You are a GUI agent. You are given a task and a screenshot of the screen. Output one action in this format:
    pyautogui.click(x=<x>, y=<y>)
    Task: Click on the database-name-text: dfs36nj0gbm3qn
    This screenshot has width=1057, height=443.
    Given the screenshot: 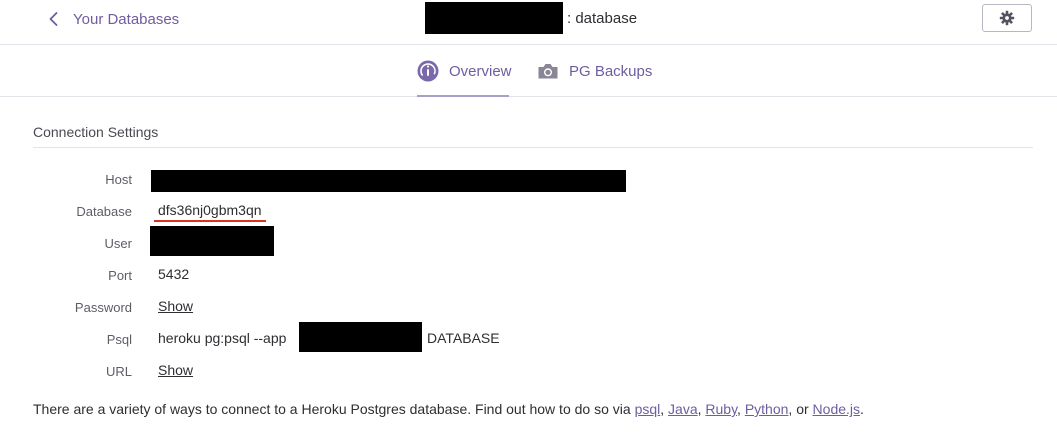 What is the action you would take?
    pyautogui.click(x=210, y=212)
    